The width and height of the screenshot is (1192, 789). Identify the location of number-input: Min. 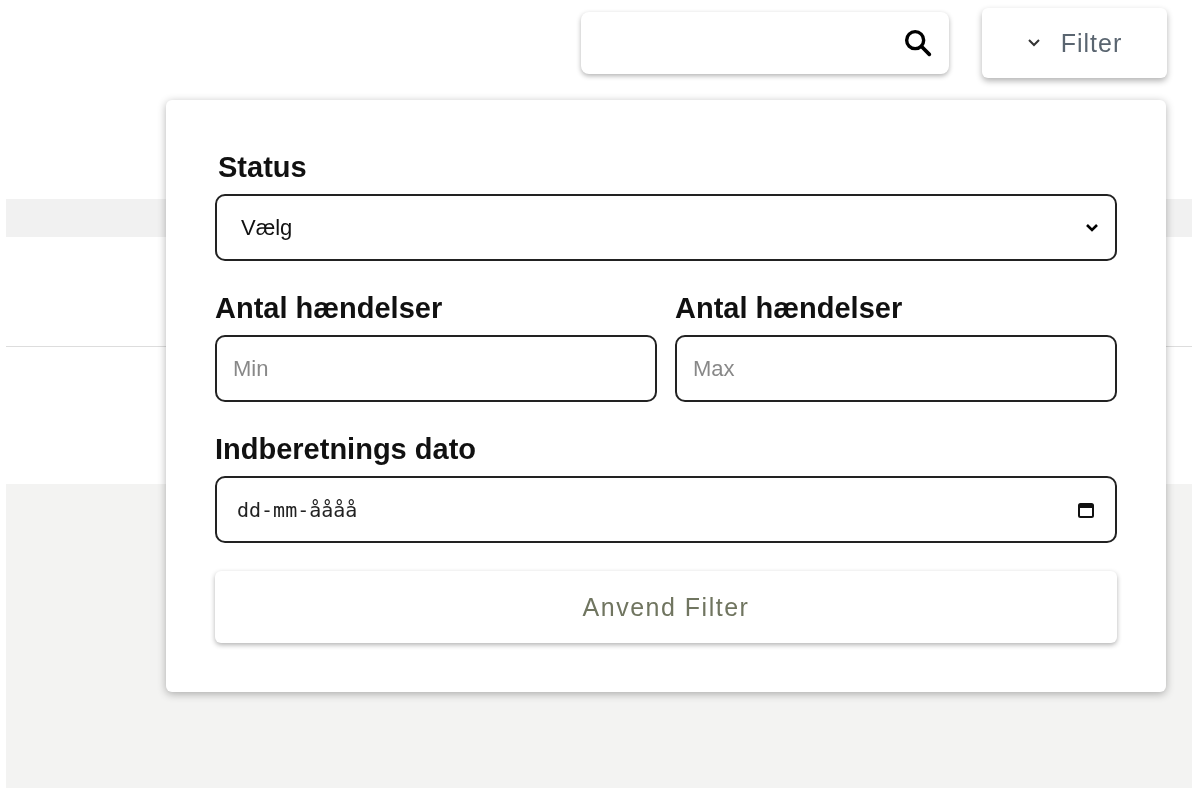
(436, 368).